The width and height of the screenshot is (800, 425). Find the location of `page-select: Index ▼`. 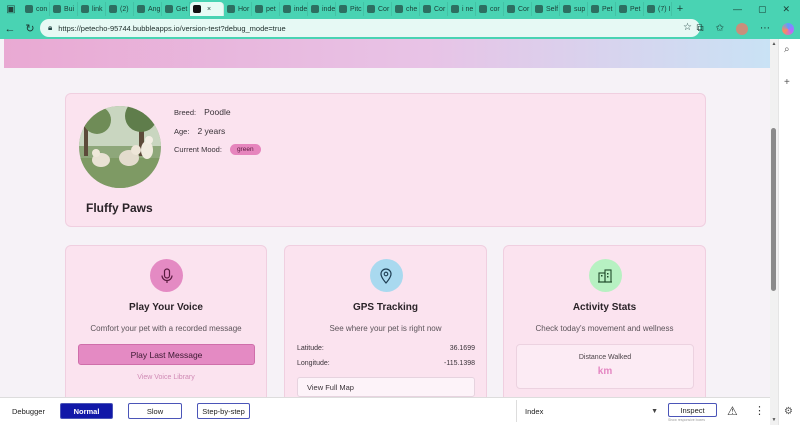

page-select: Index ▼ is located at coordinates (590, 411).